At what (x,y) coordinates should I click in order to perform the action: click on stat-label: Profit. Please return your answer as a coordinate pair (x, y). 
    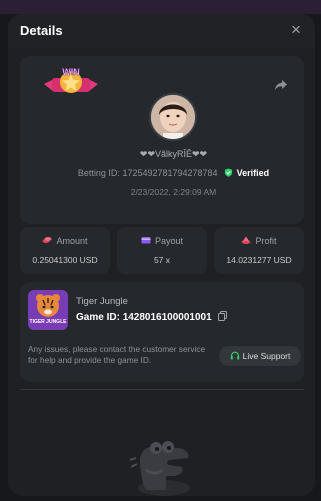
    Looking at the image, I should click on (266, 241).